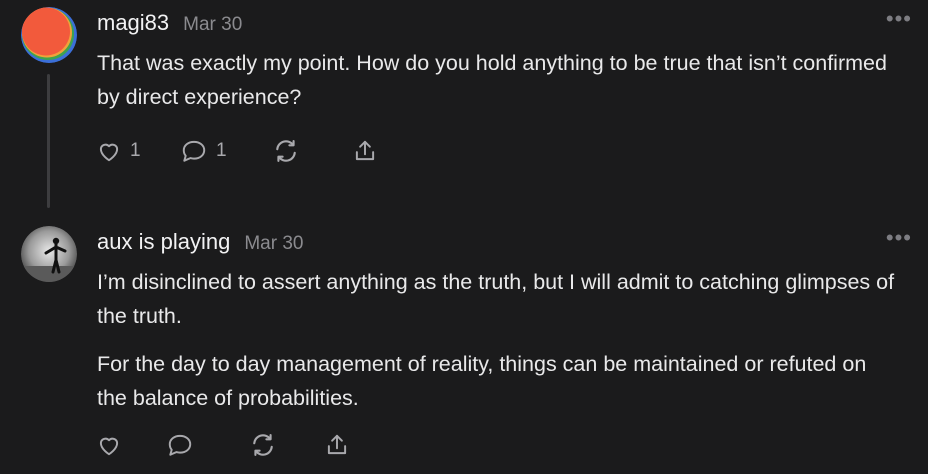 The width and height of the screenshot is (928, 474). Describe the element at coordinates (163, 242) in the screenshot. I see `author-name: aux is playing` at that location.